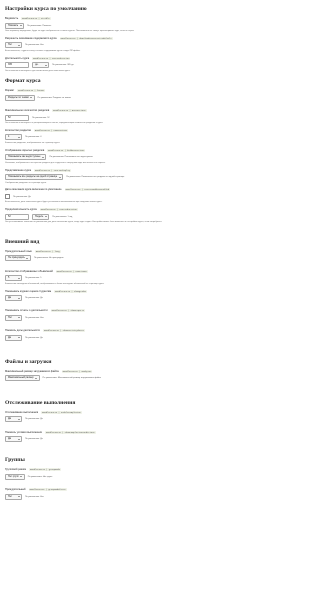  Describe the element at coordinates (22, 378) in the screenshot. I see `maxbytes-select: Максимальный размер` at that location.